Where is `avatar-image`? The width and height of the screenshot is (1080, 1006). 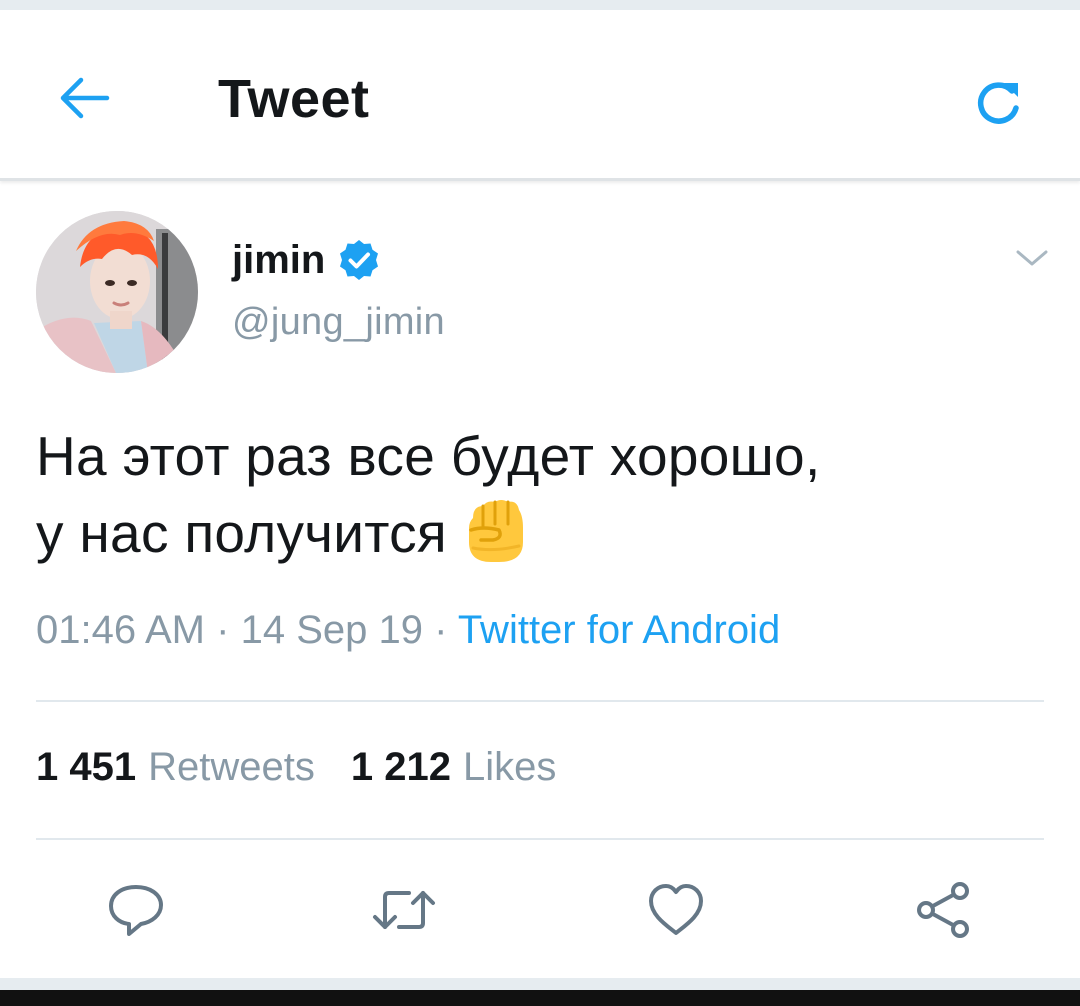 avatar-image is located at coordinates (117, 292).